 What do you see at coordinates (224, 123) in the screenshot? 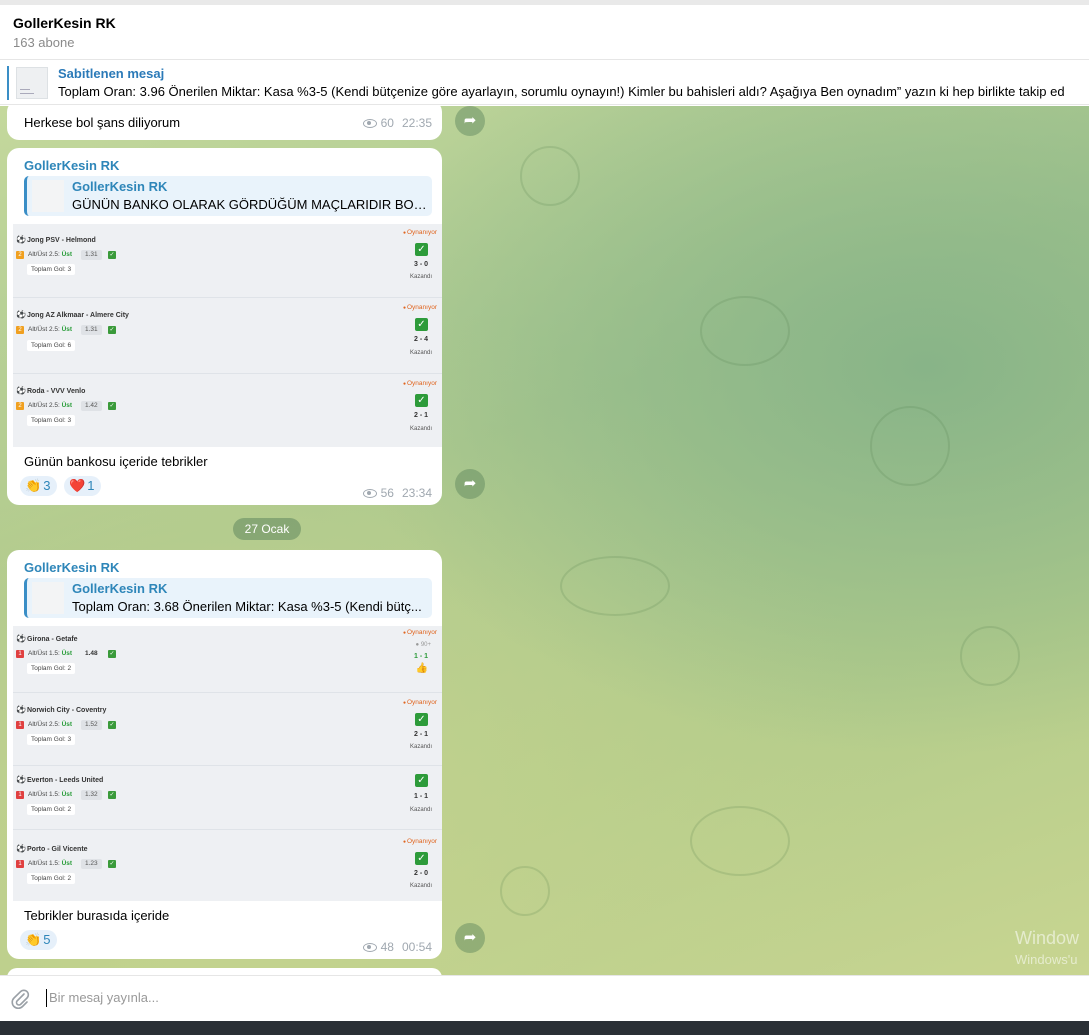
I see `message-bubble: Herkese bol şans diliyorum 60 22:35` at bounding box center [224, 123].